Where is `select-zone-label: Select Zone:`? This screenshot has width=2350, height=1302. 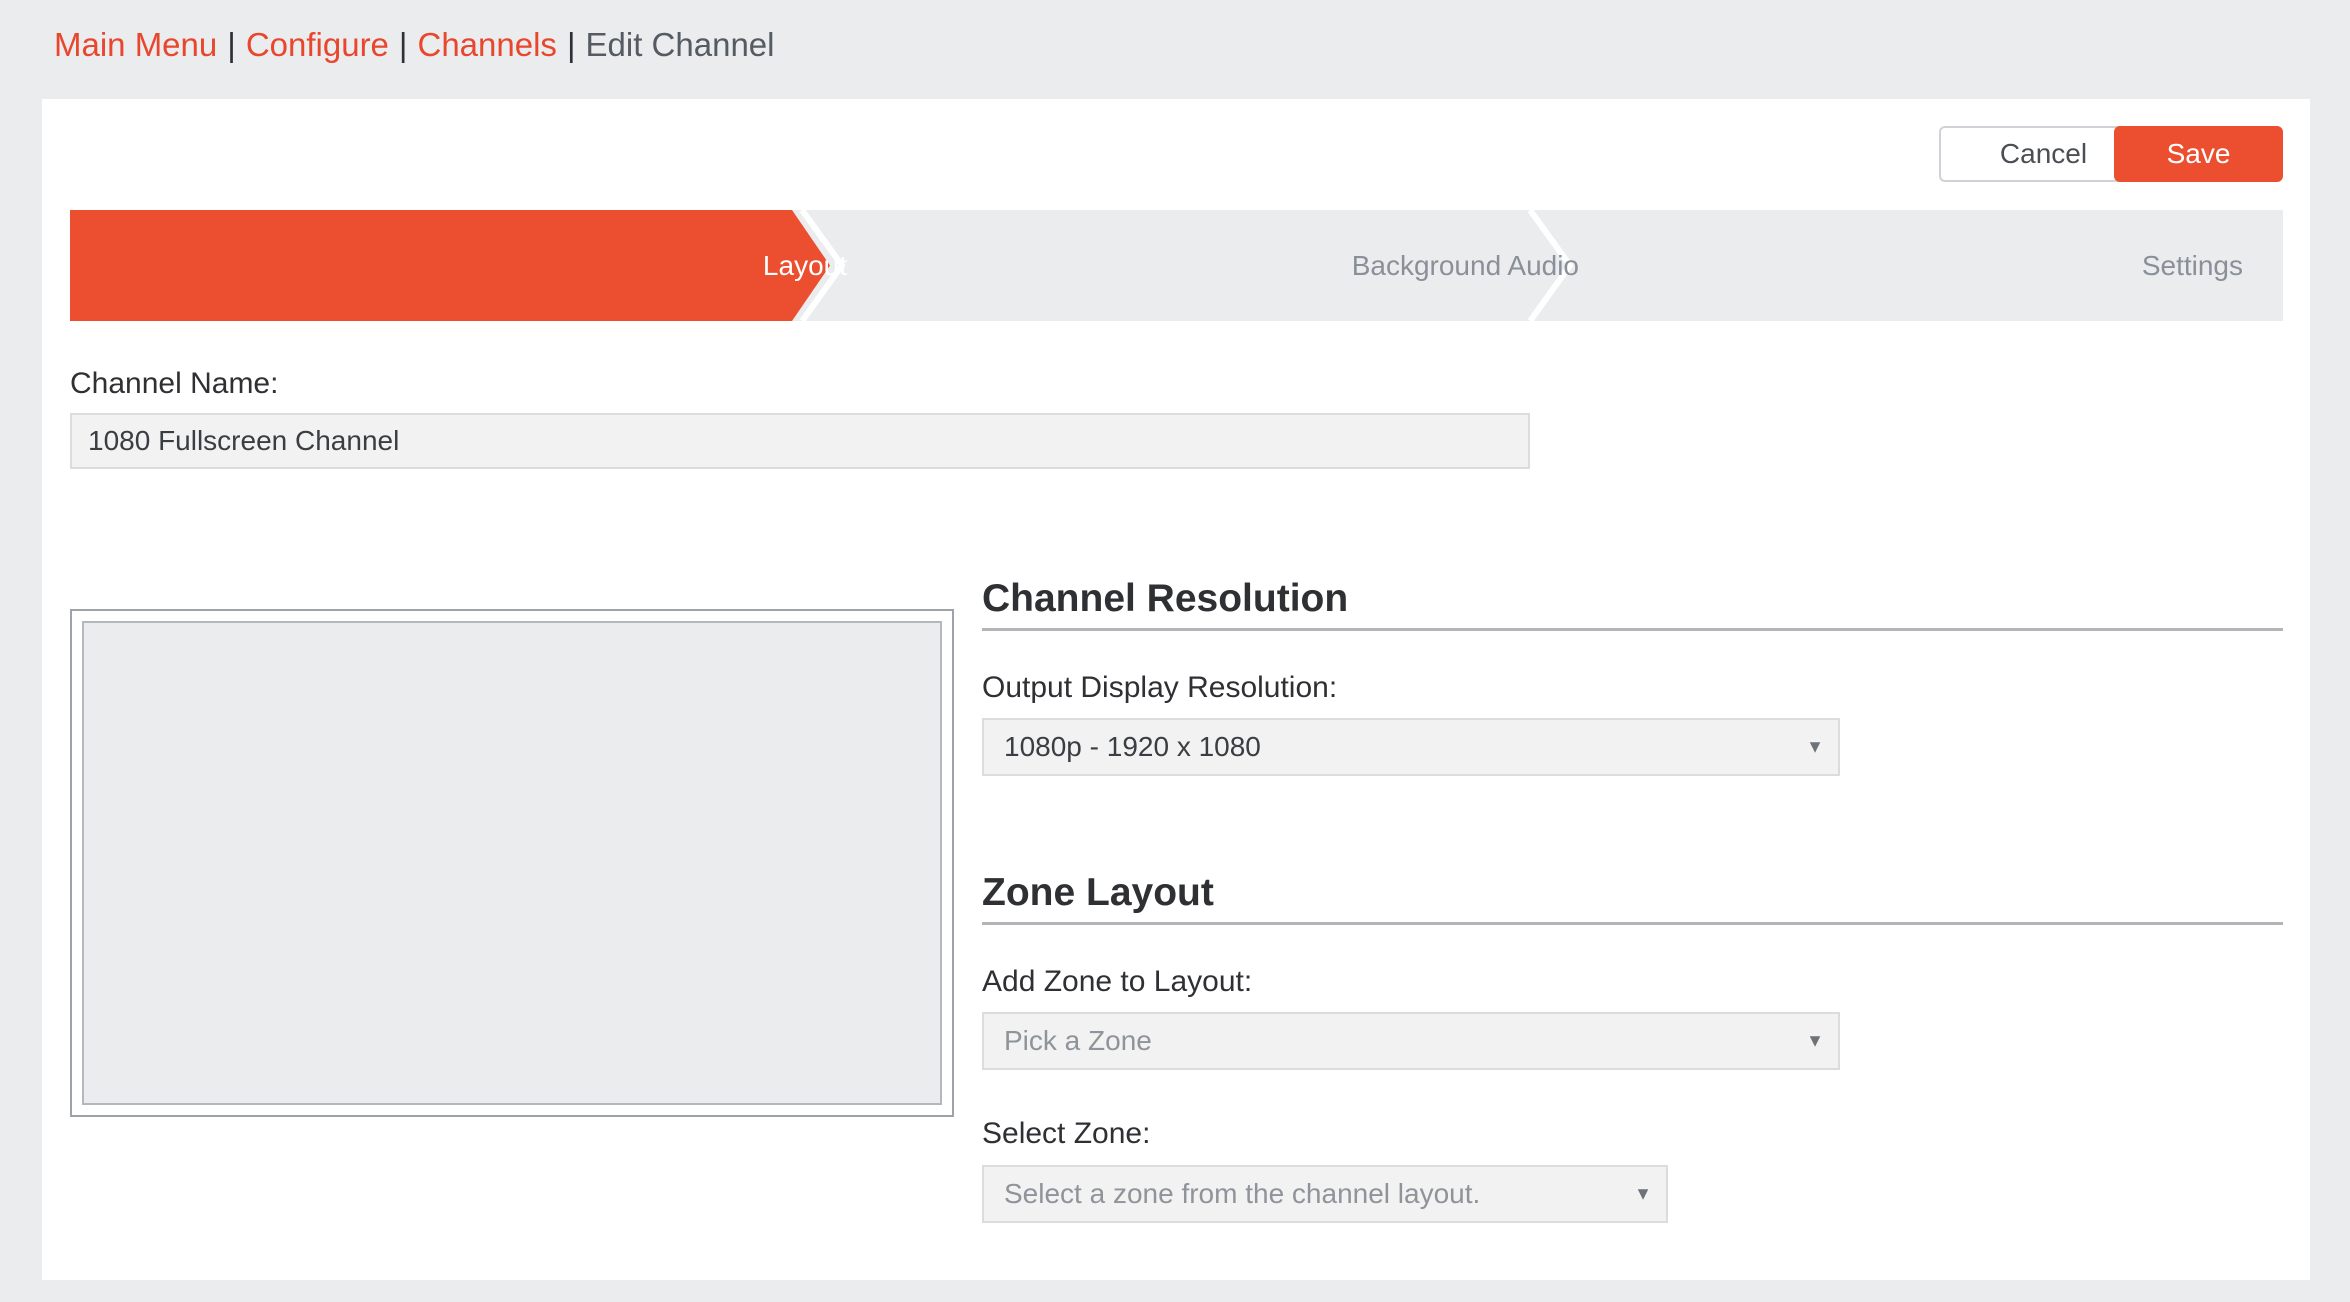
select-zone-label: Select Zone: is located at coordinates (1066, 1133).